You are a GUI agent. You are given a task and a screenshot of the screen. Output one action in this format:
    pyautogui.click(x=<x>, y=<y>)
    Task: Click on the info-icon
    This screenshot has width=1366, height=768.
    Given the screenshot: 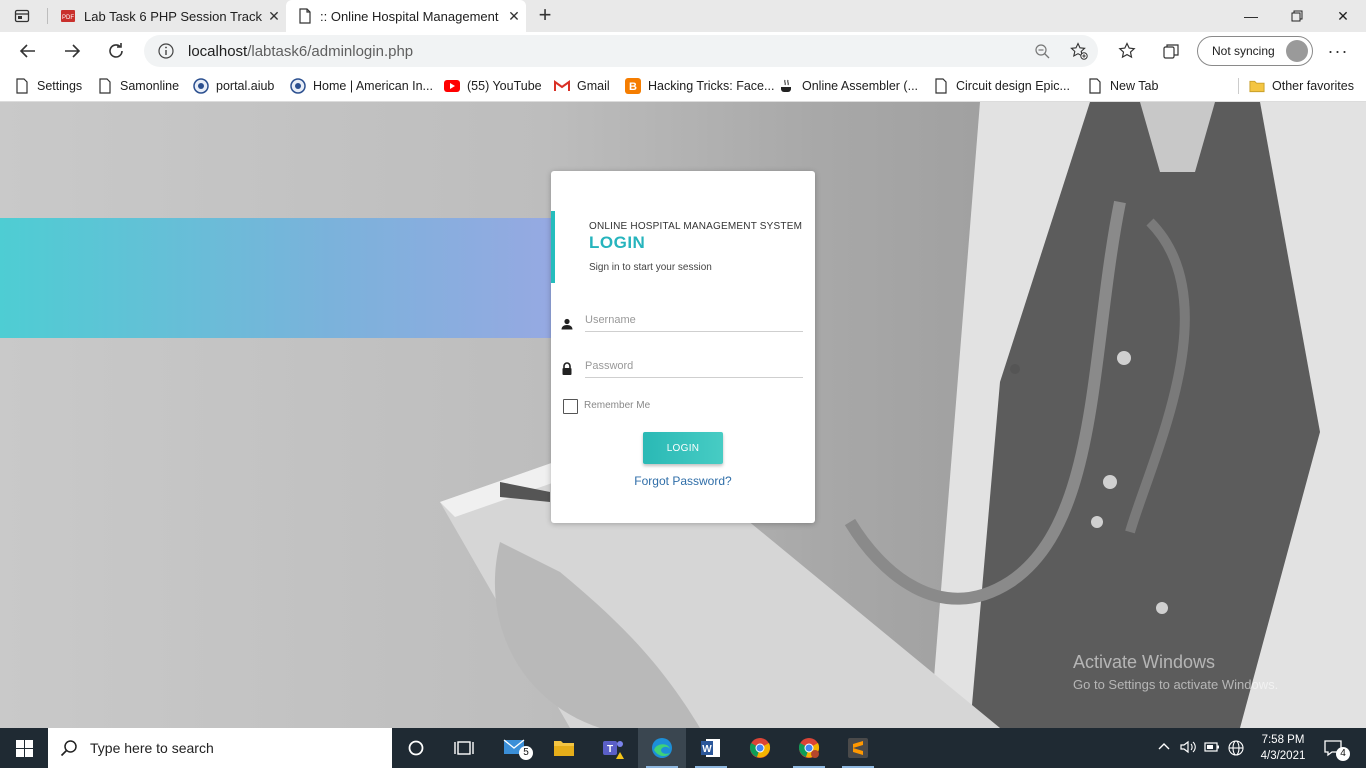 What is the action you would take?
    pyautogui.click(x=166, y=53)
    